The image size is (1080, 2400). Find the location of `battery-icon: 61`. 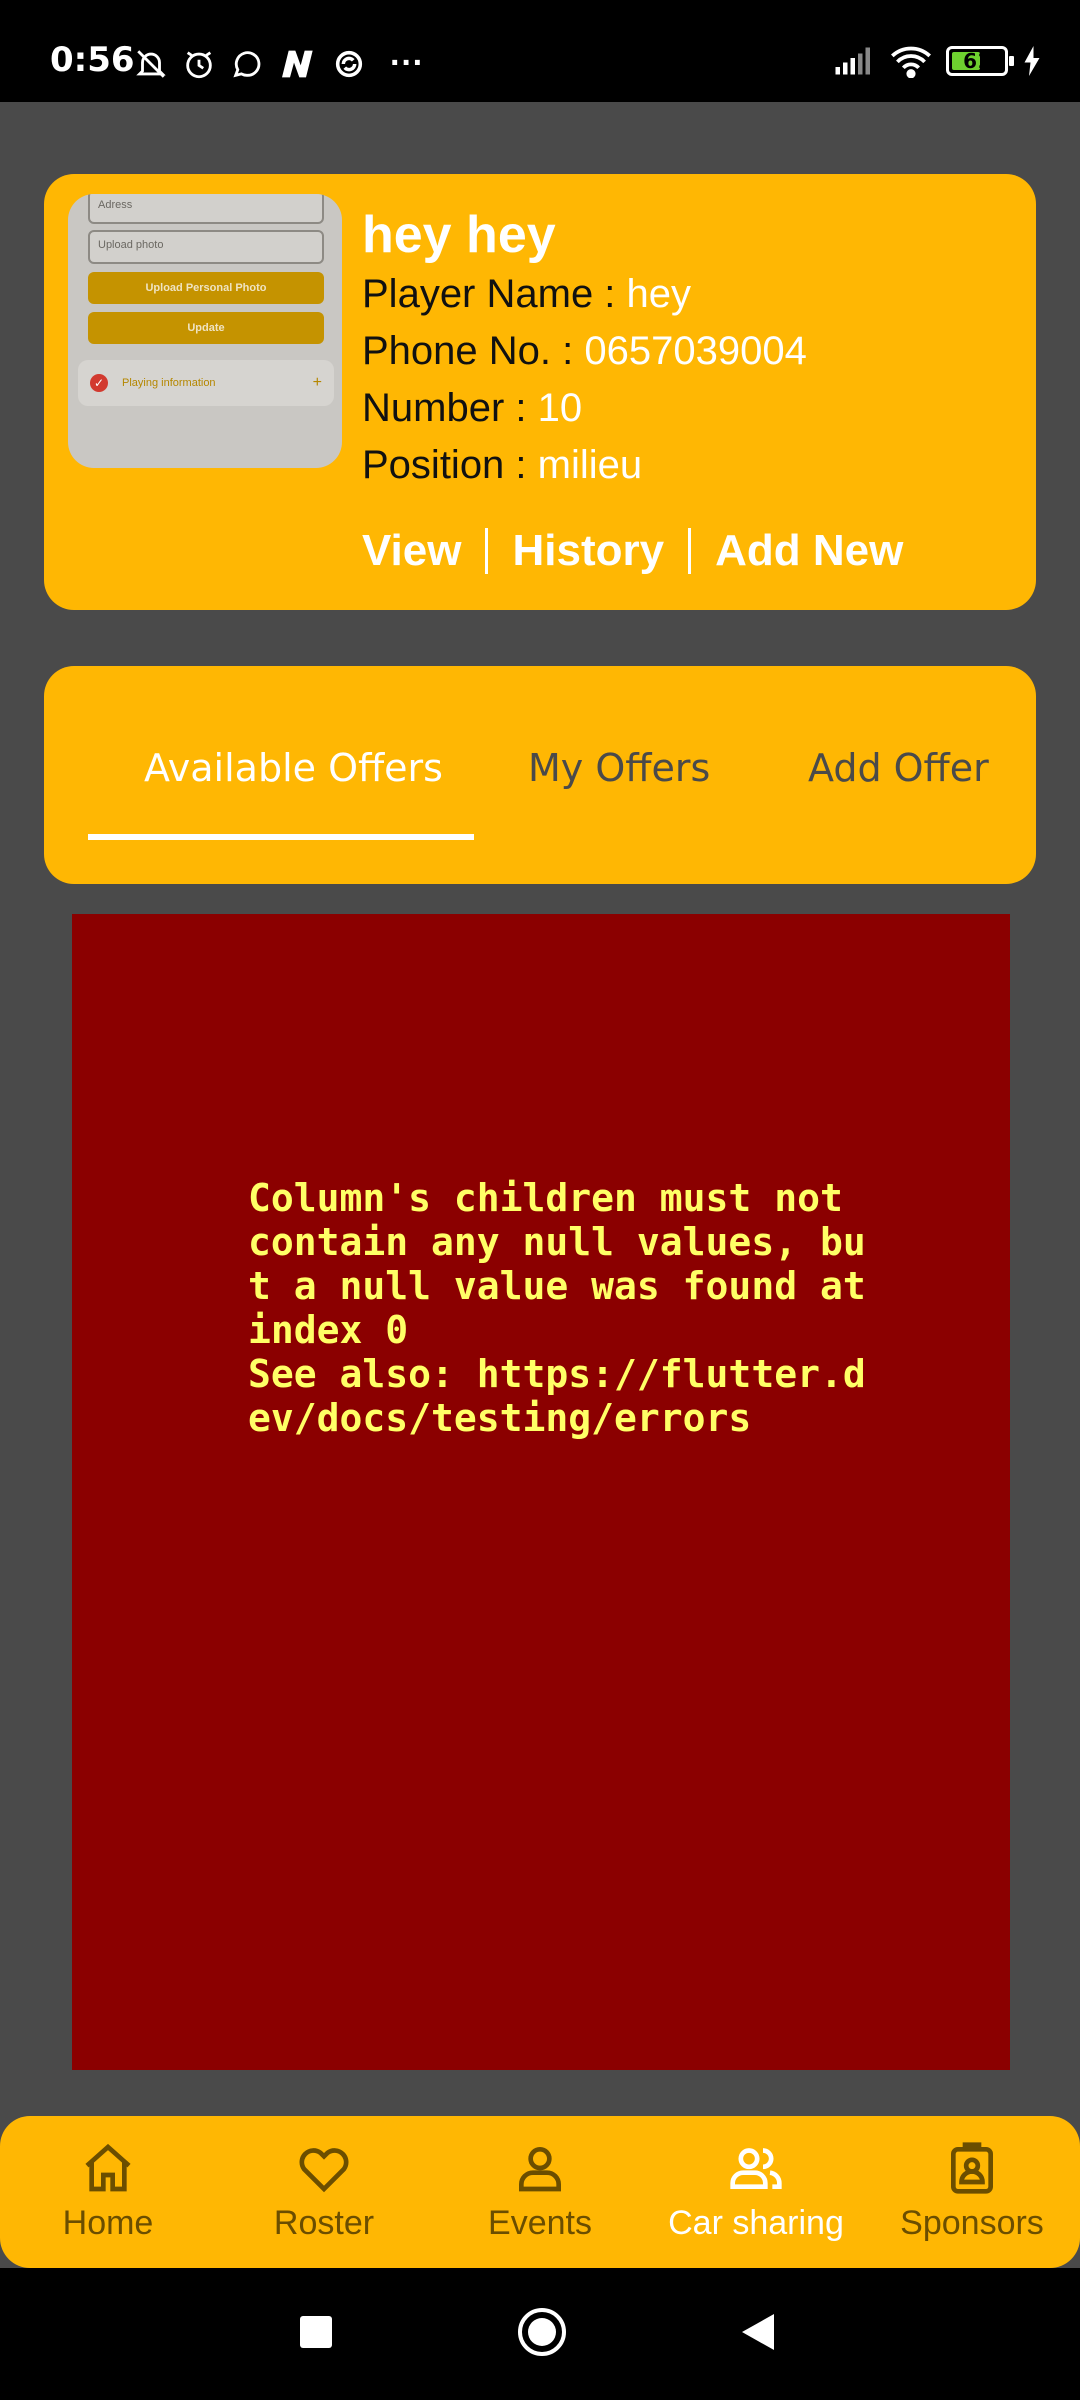

battery-icon: 61 is located at coordinates (980, 61).